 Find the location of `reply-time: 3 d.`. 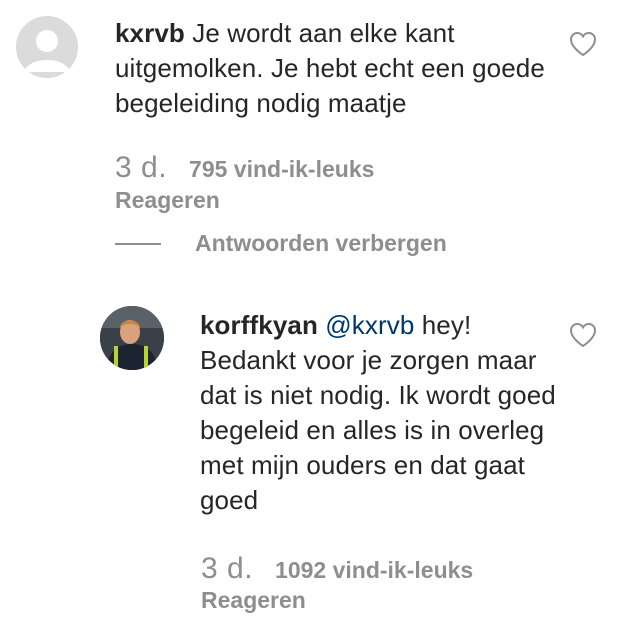

reply-time: 3 d. is located at coordinates (227, 568).